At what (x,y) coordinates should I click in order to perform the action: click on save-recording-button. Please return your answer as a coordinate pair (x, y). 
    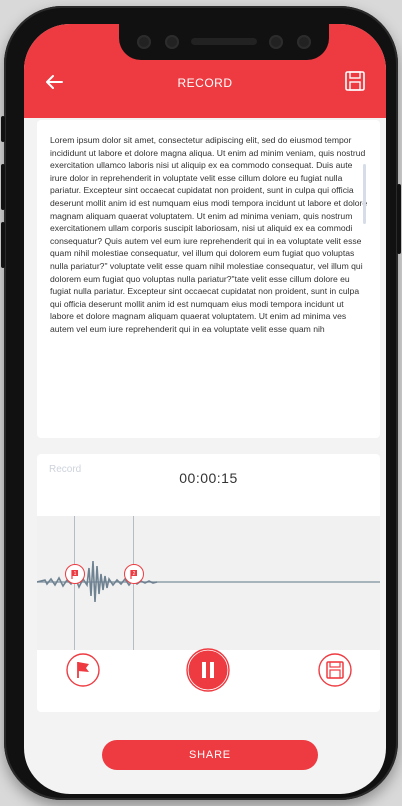
    Looking at the image, I should click on (335, 670).